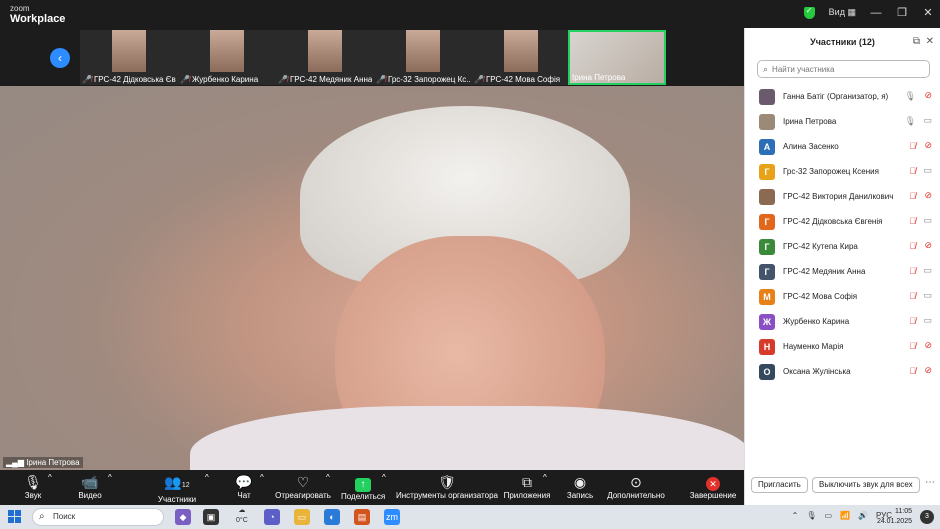  What do you see at coordinates (842, 12) in the screenshot?
I see `view-menu: Вид ▦` at bounding box center [842, 12].